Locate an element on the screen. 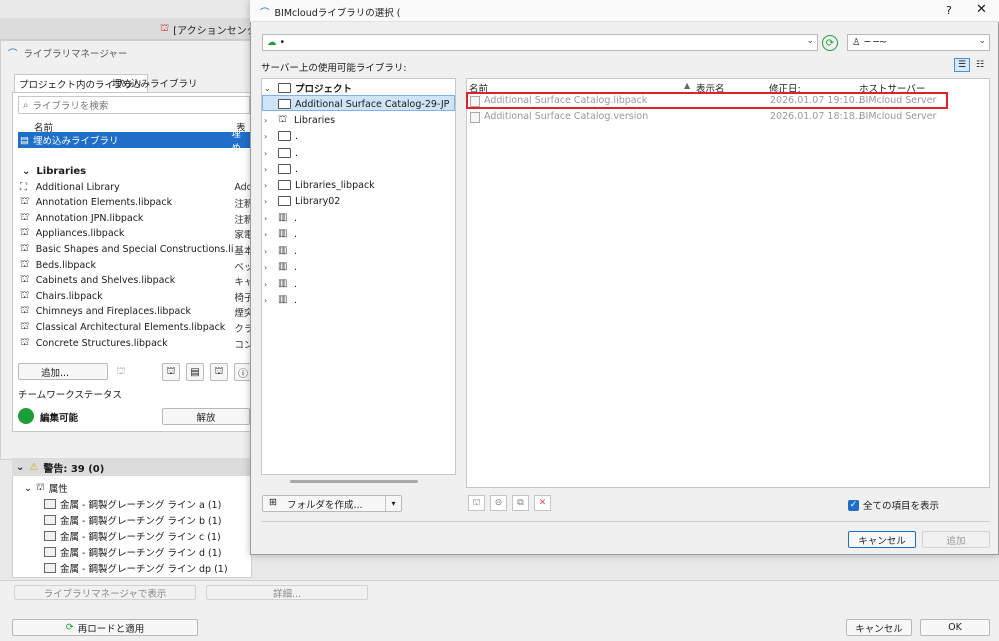 Image resolution: width=999 pixels, height=641 pixels. warning-item: 金属 - 鋼製グレーチング ライン b (1) is located at coordinates (133, 520).